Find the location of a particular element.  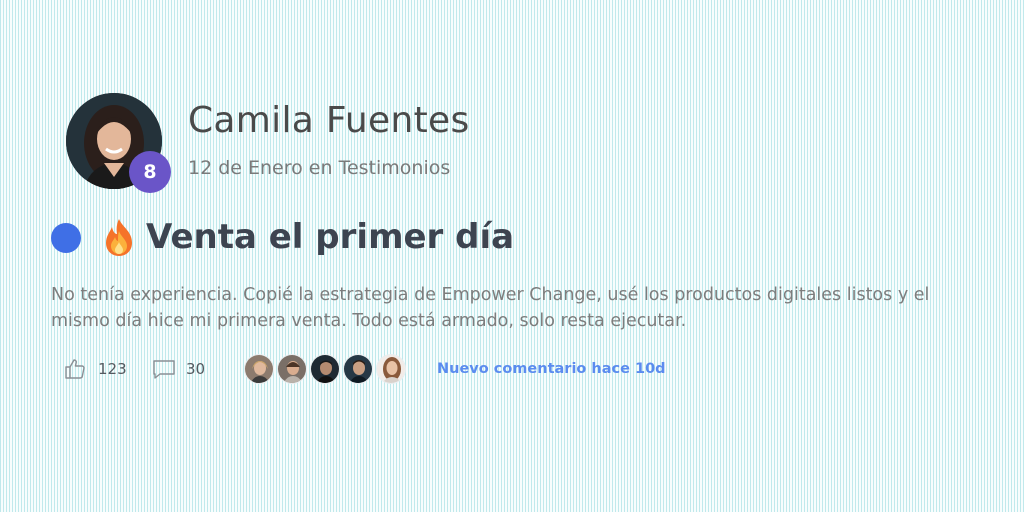

thumbs-up-icon is located at coordinates (75, 369).